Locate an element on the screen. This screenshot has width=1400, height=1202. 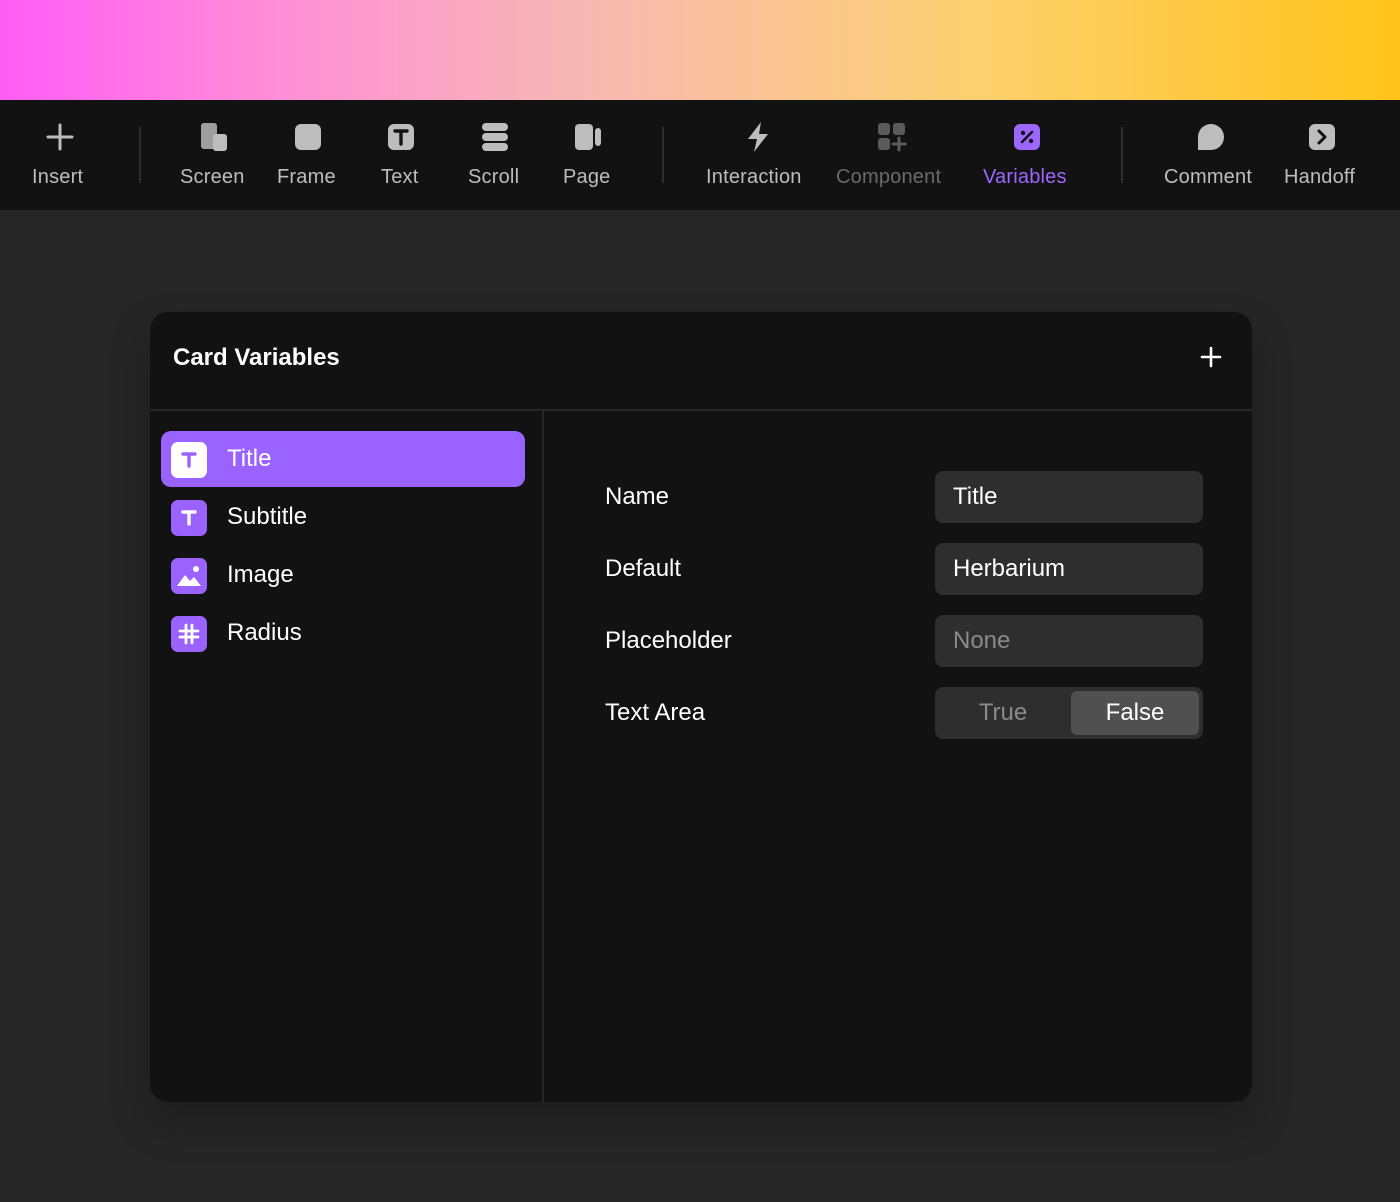
lightning-icon is located at coordinates (758, 137).